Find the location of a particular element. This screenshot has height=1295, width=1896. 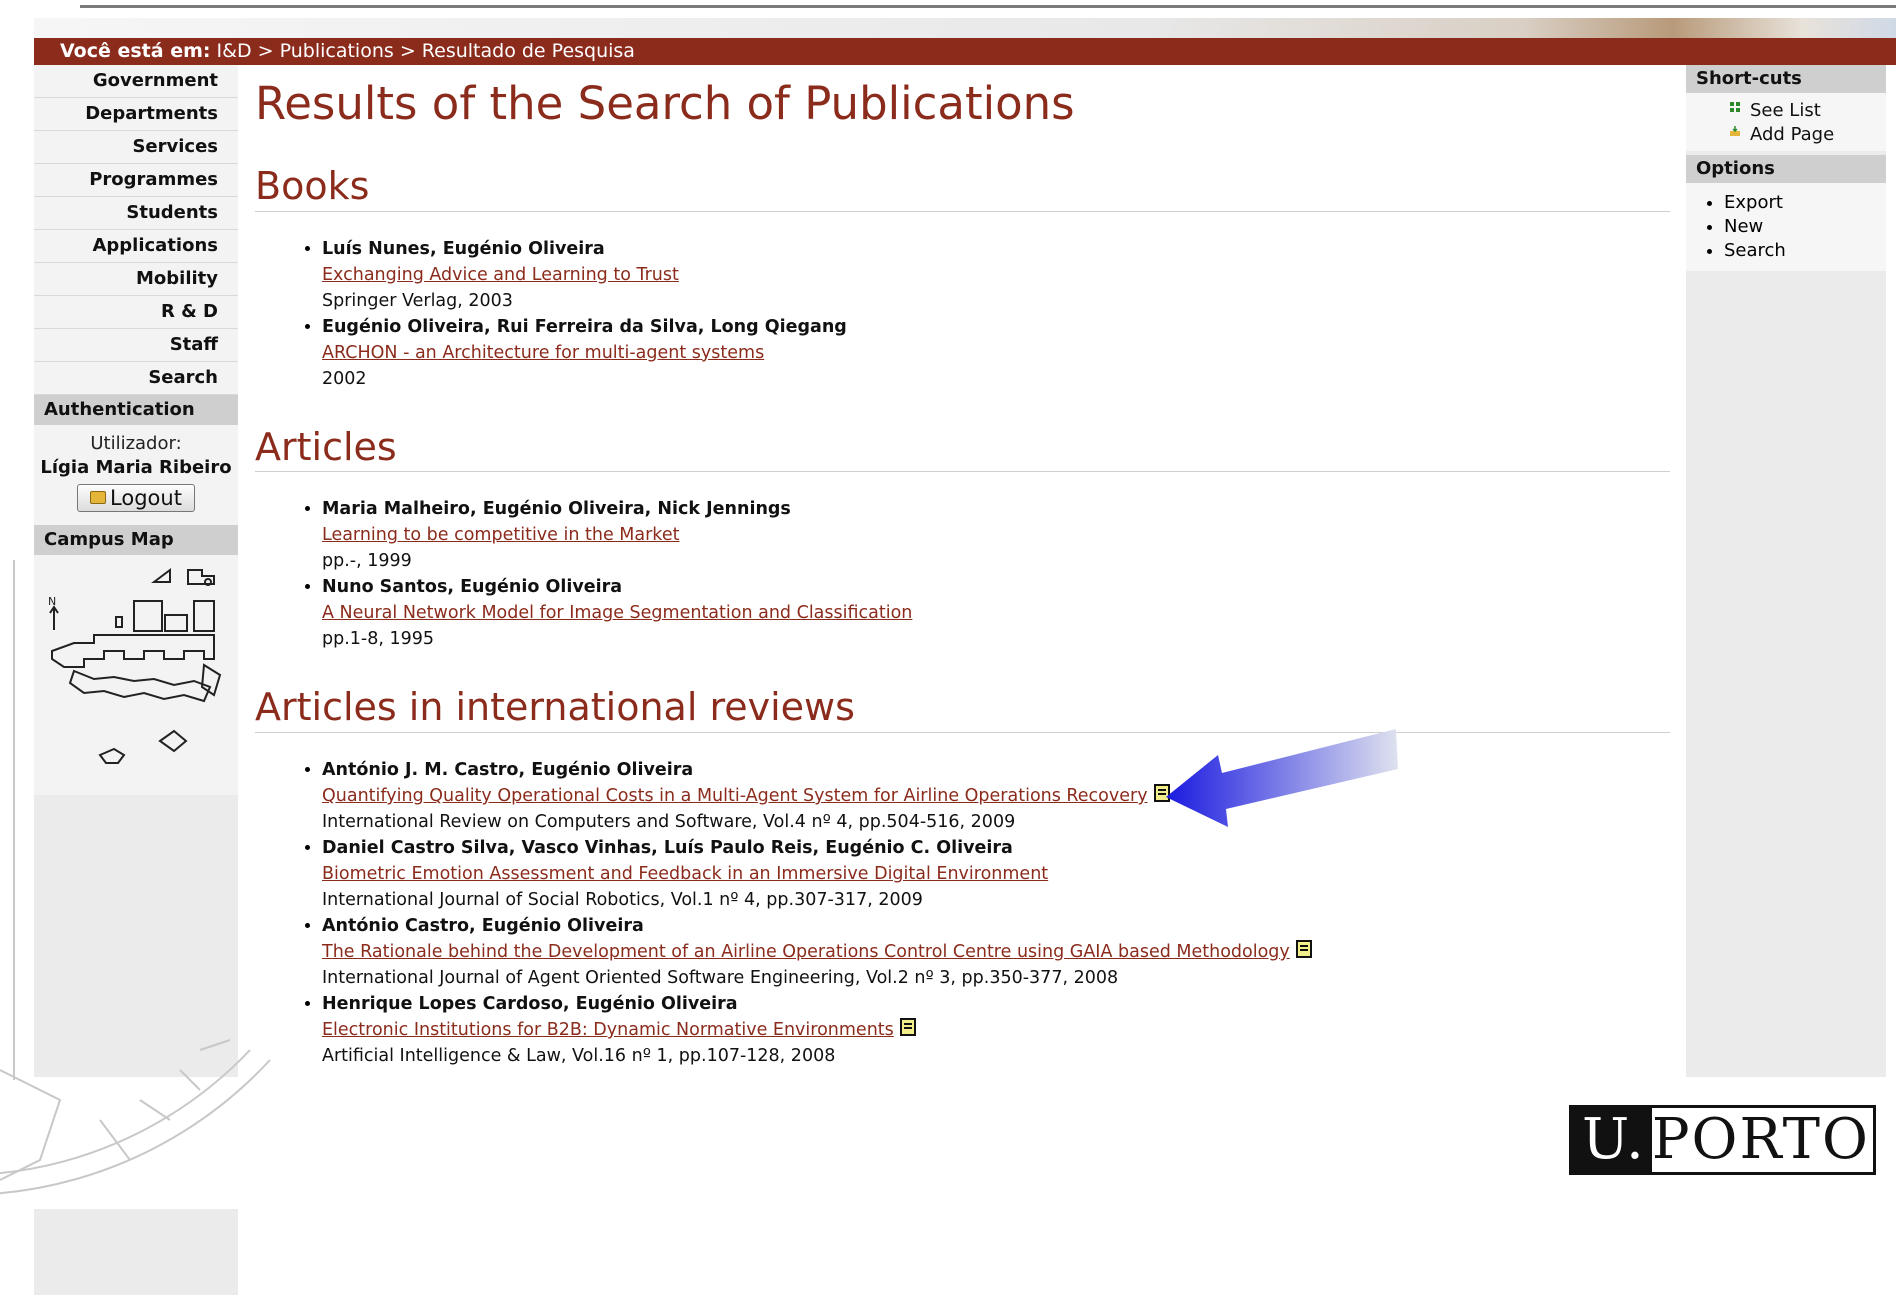

logout-button: Logout is located at coordinates (136, 498).